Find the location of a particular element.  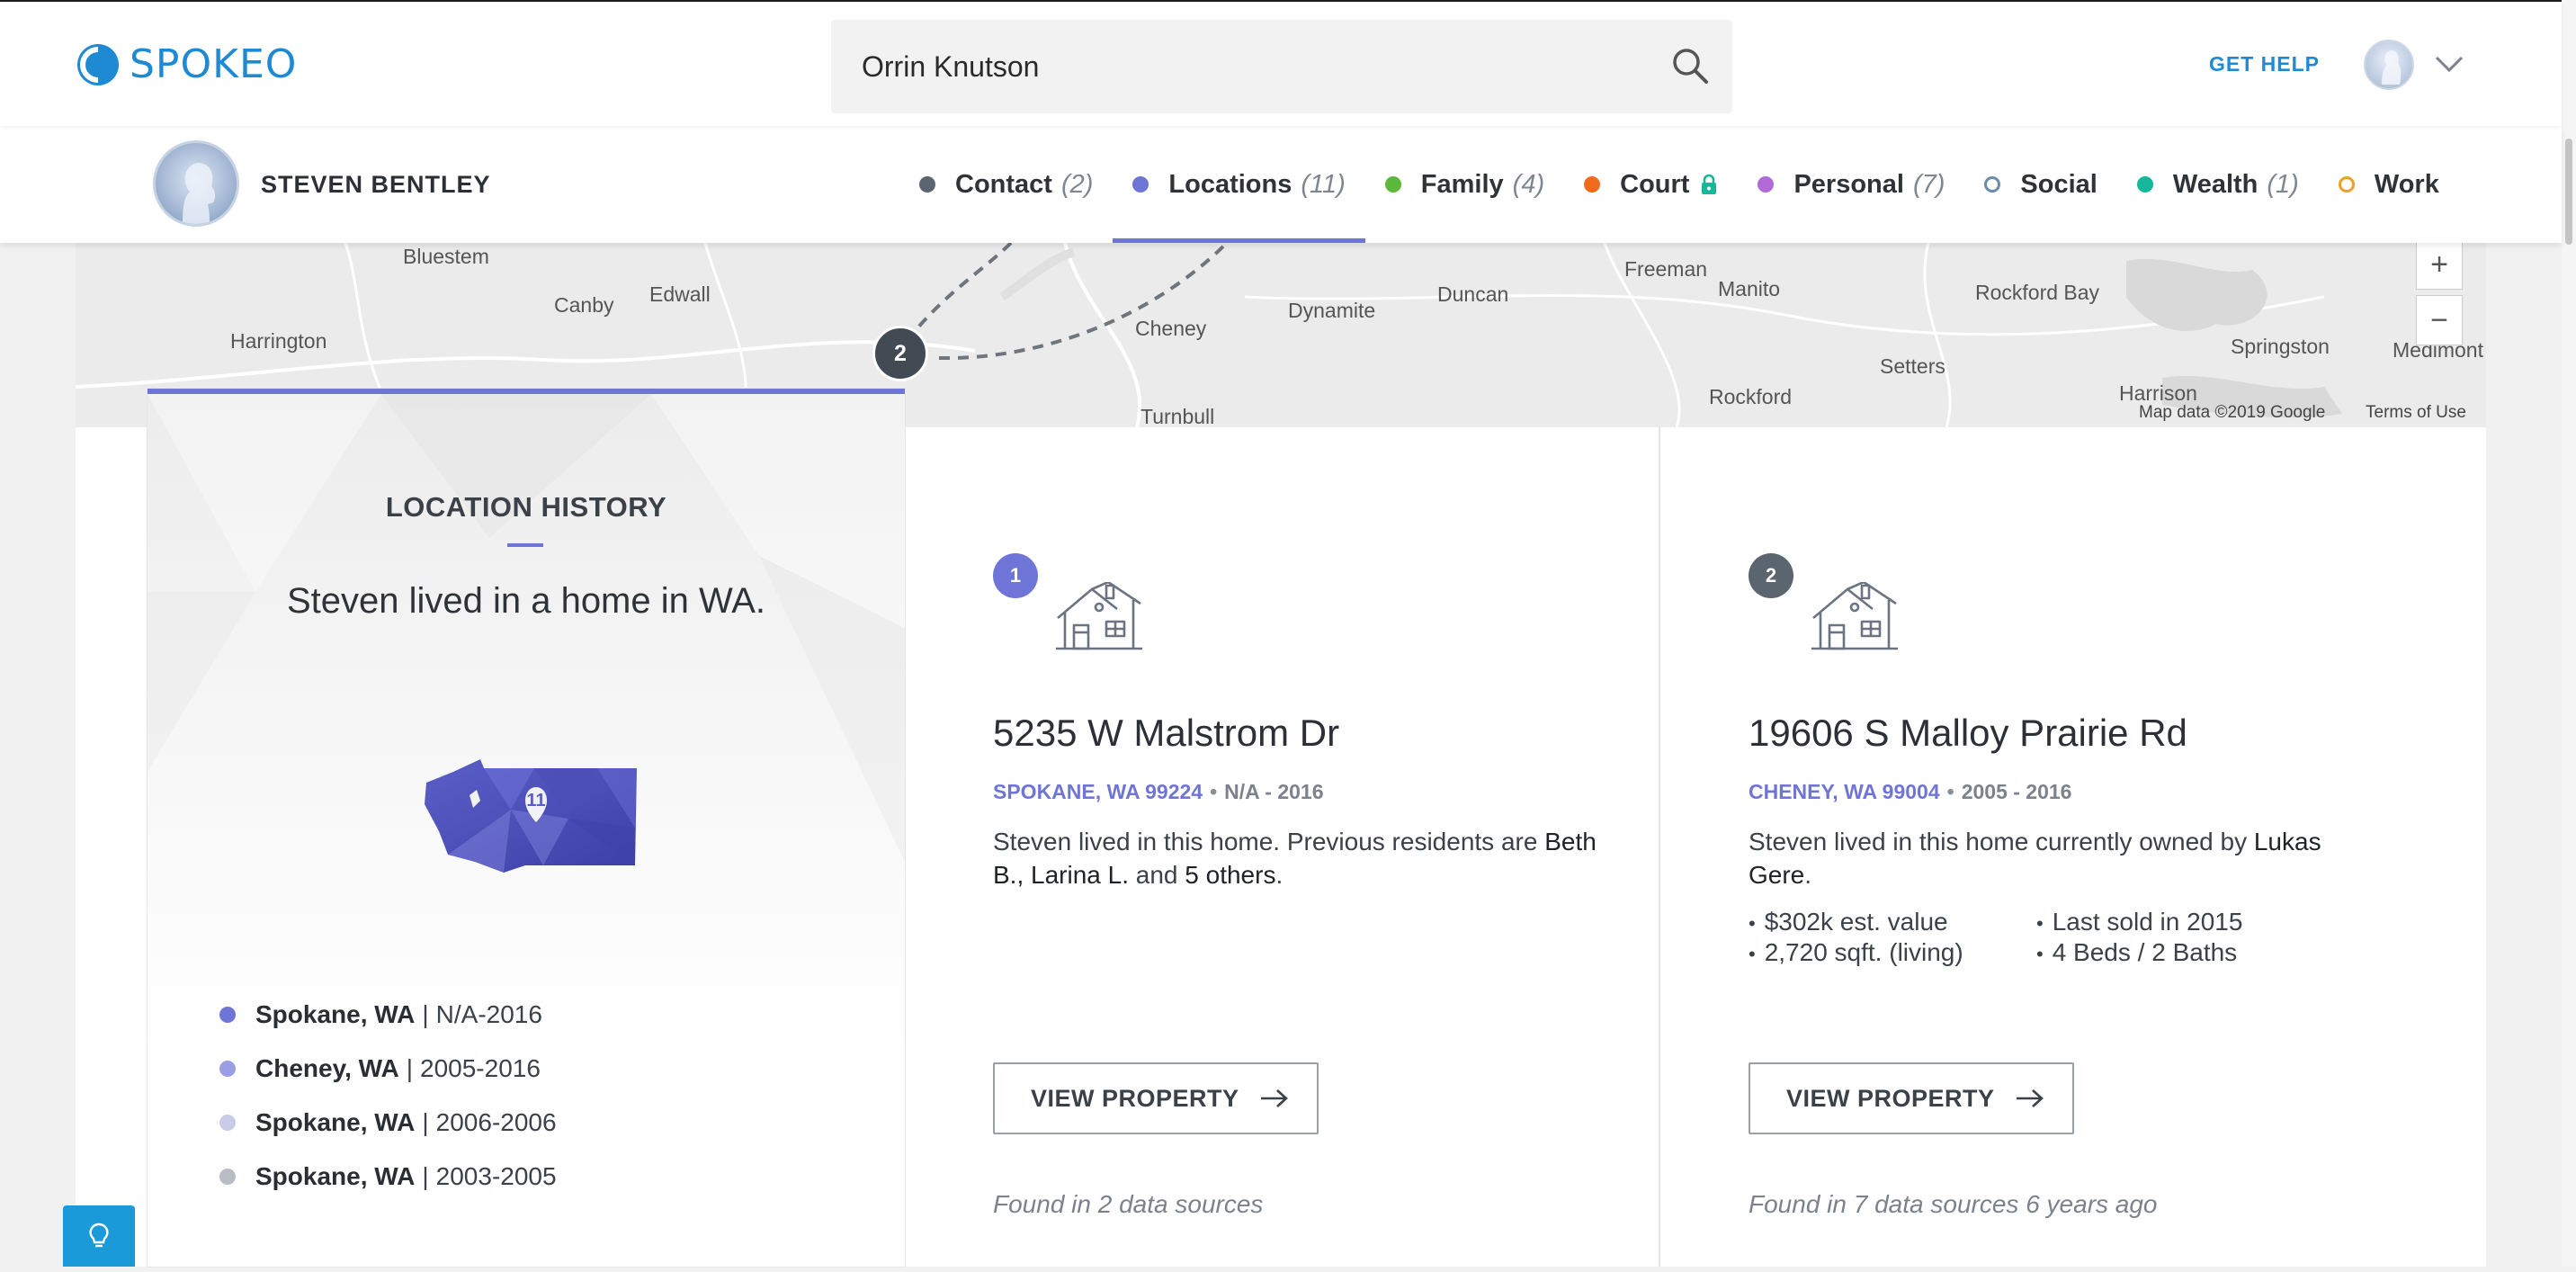

profile-silhouette-icon is located at coordinates (199, 193).